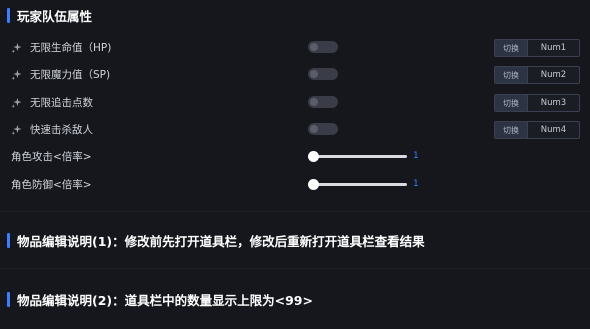  What do you see at coordinates (295, 102) in the screenshot?
I see `toggle-row-chase: 无限追击点数 切换 Num3` at bounding box center [295, 102].